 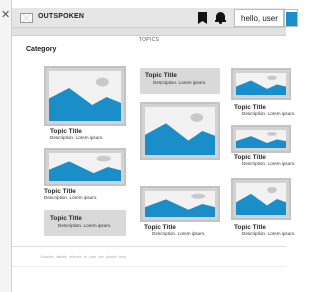 I want to click on avatar-image-icon, so click(x=291, y=19).